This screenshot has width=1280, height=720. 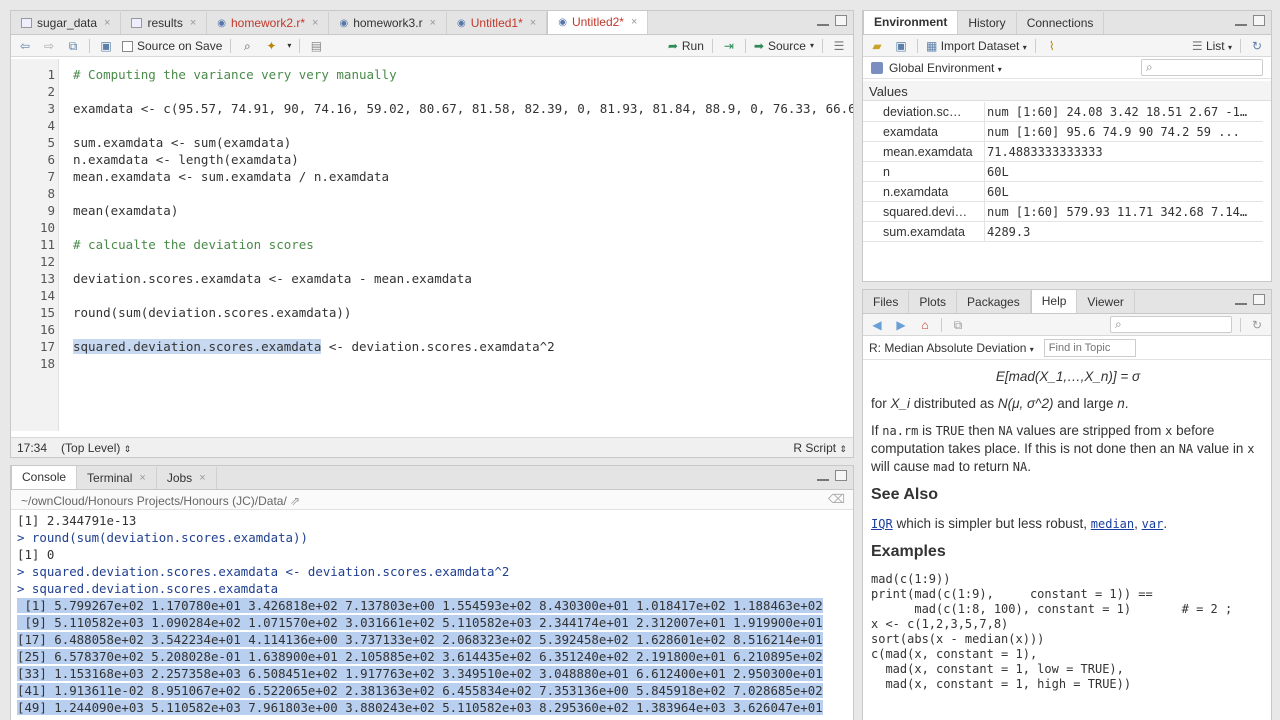 What do you see at coordinates (901, 325) in the screenshot?
I see `forward-arrow-icon: ▶` at bounding box center [901, 325].